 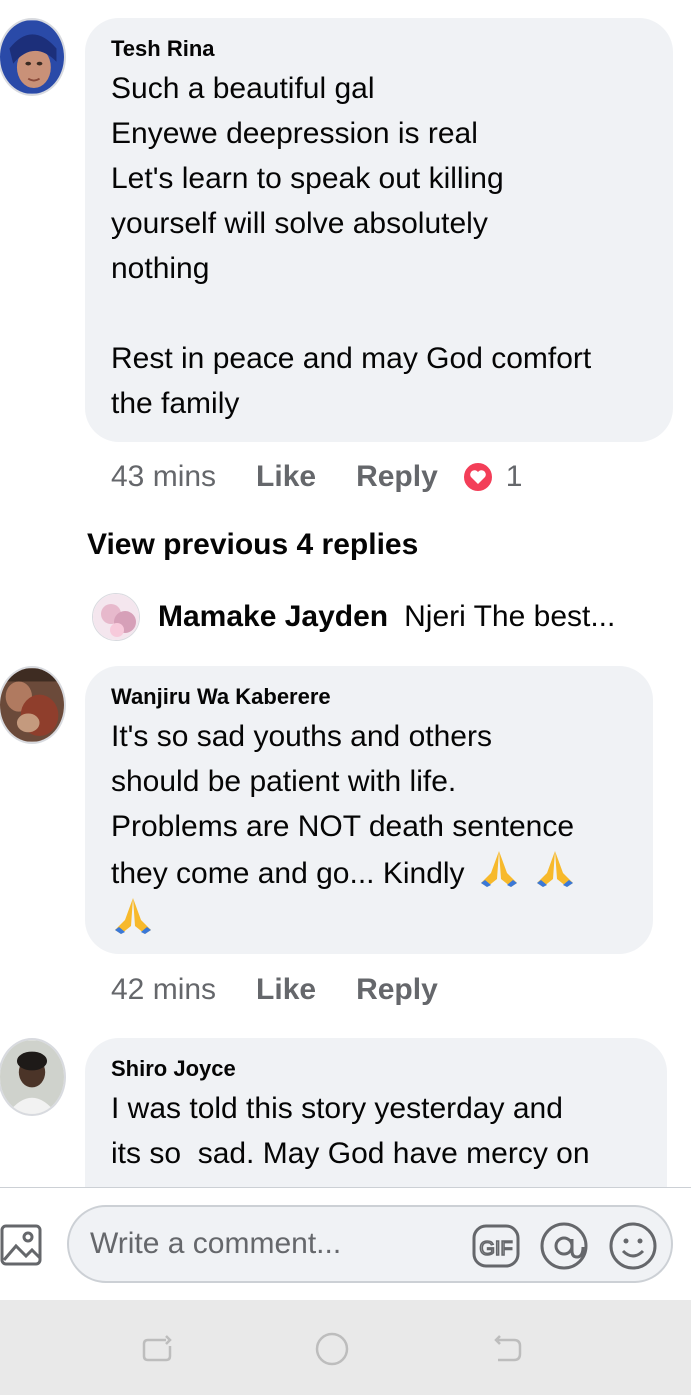 I want to click on svg-text: GIF, so click(x=495, y=1249).